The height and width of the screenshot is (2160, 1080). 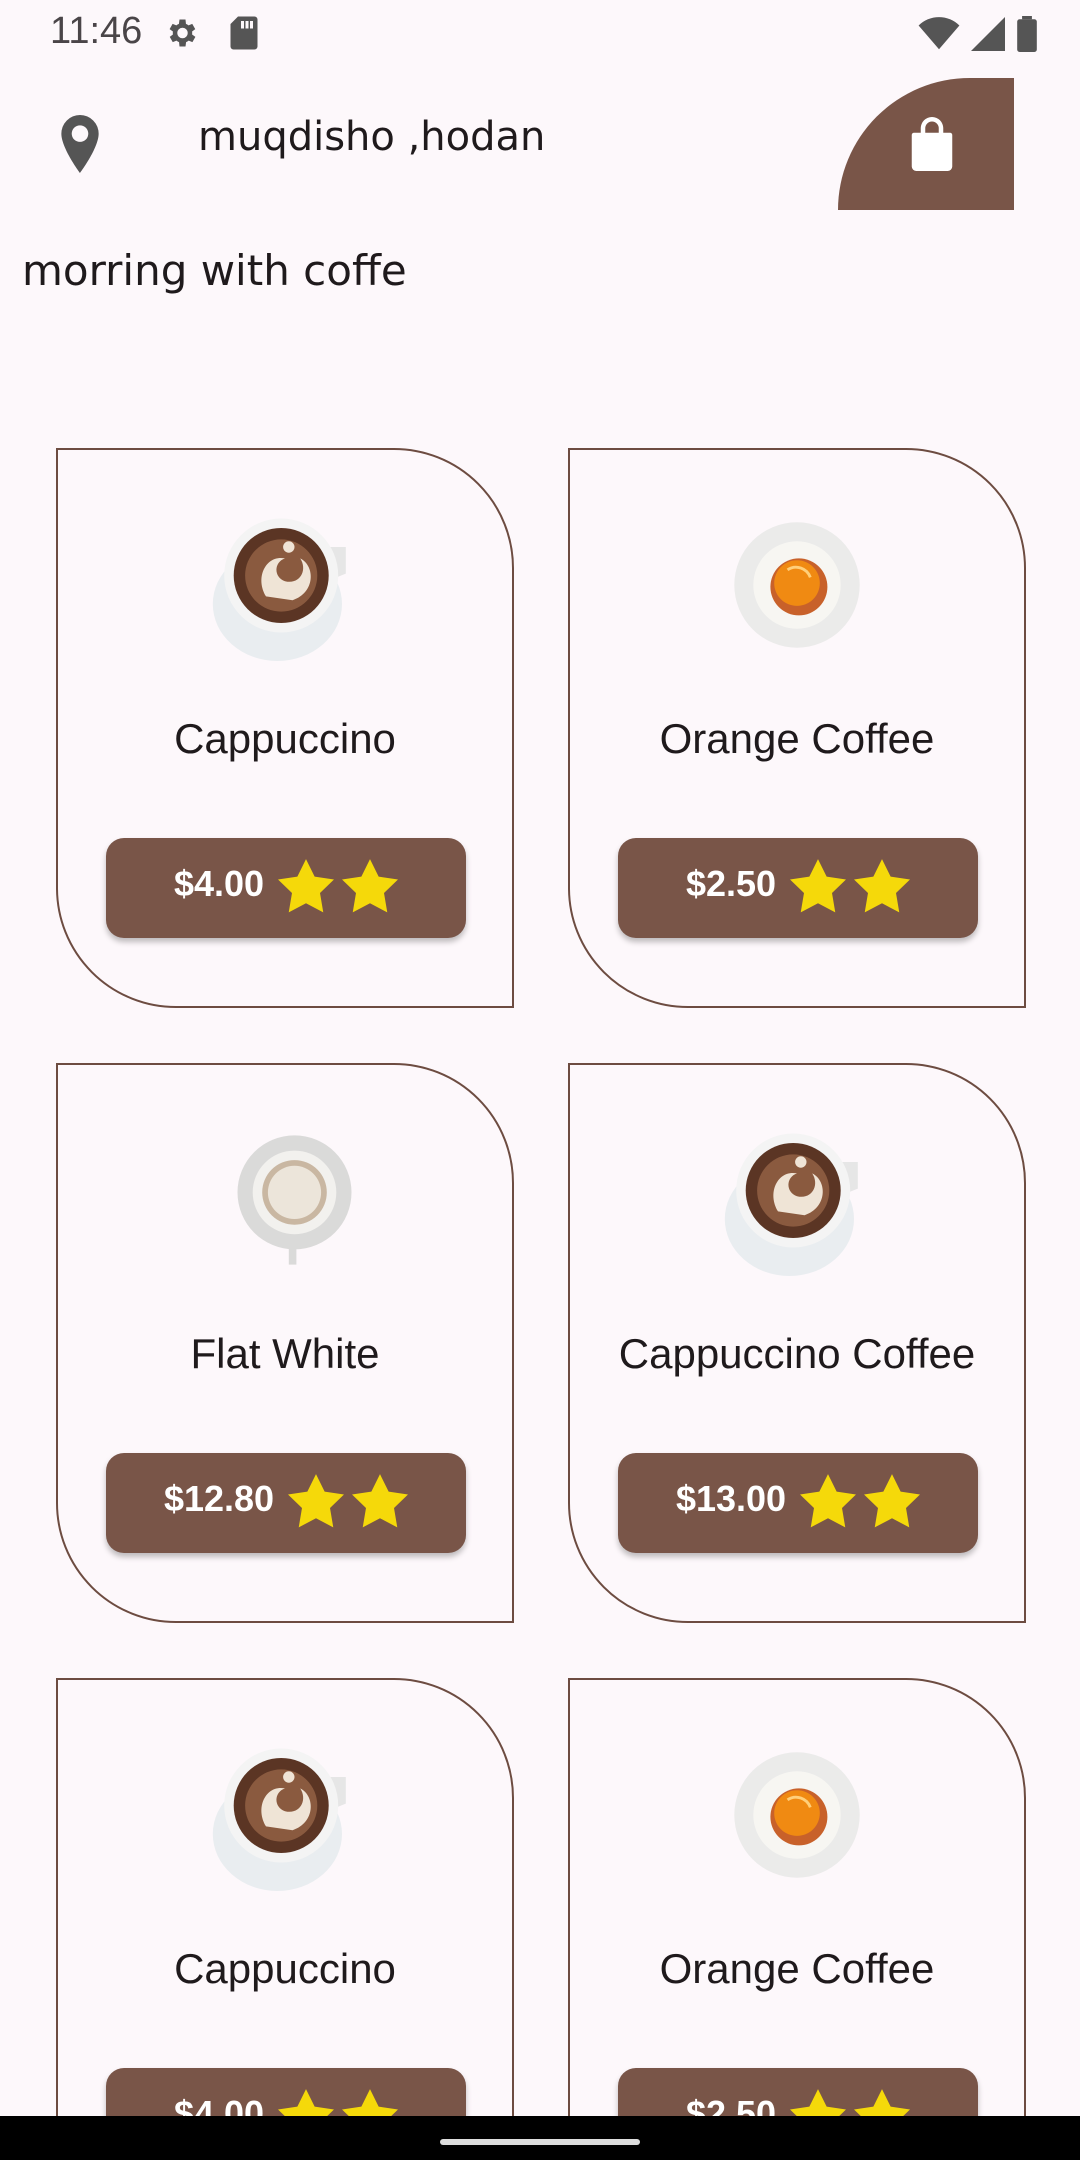 What do you see at coordinates (540, 2142) in the screenshot?
I see `home-gesture-handle` at bounding box center [540, 2142].